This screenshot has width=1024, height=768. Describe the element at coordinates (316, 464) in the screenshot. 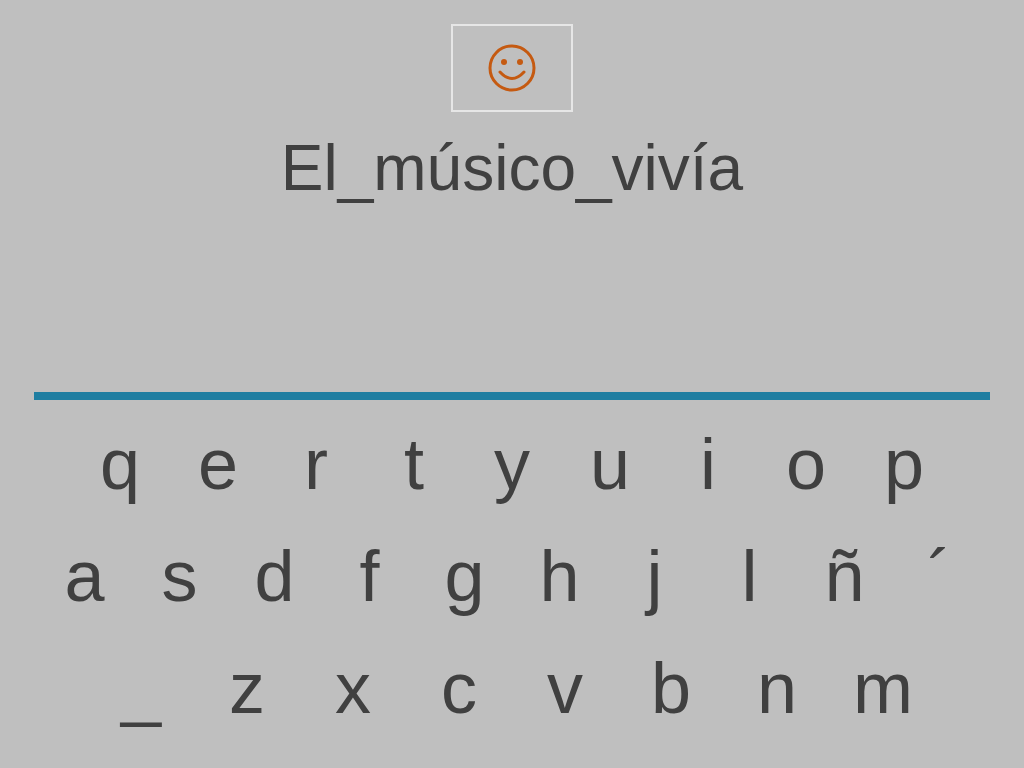

I see `letter-key: r` at that location.